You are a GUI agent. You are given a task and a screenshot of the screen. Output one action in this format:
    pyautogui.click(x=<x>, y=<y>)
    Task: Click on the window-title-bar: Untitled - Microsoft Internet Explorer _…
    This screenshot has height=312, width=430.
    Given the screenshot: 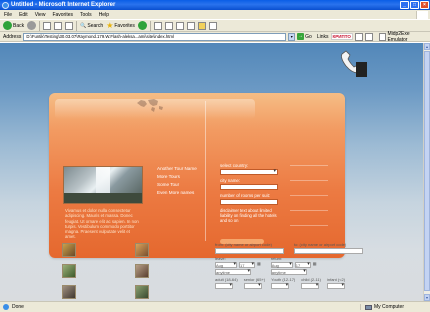 What is the action you would take?
    pyautogui.click(x=215, y=5)
    